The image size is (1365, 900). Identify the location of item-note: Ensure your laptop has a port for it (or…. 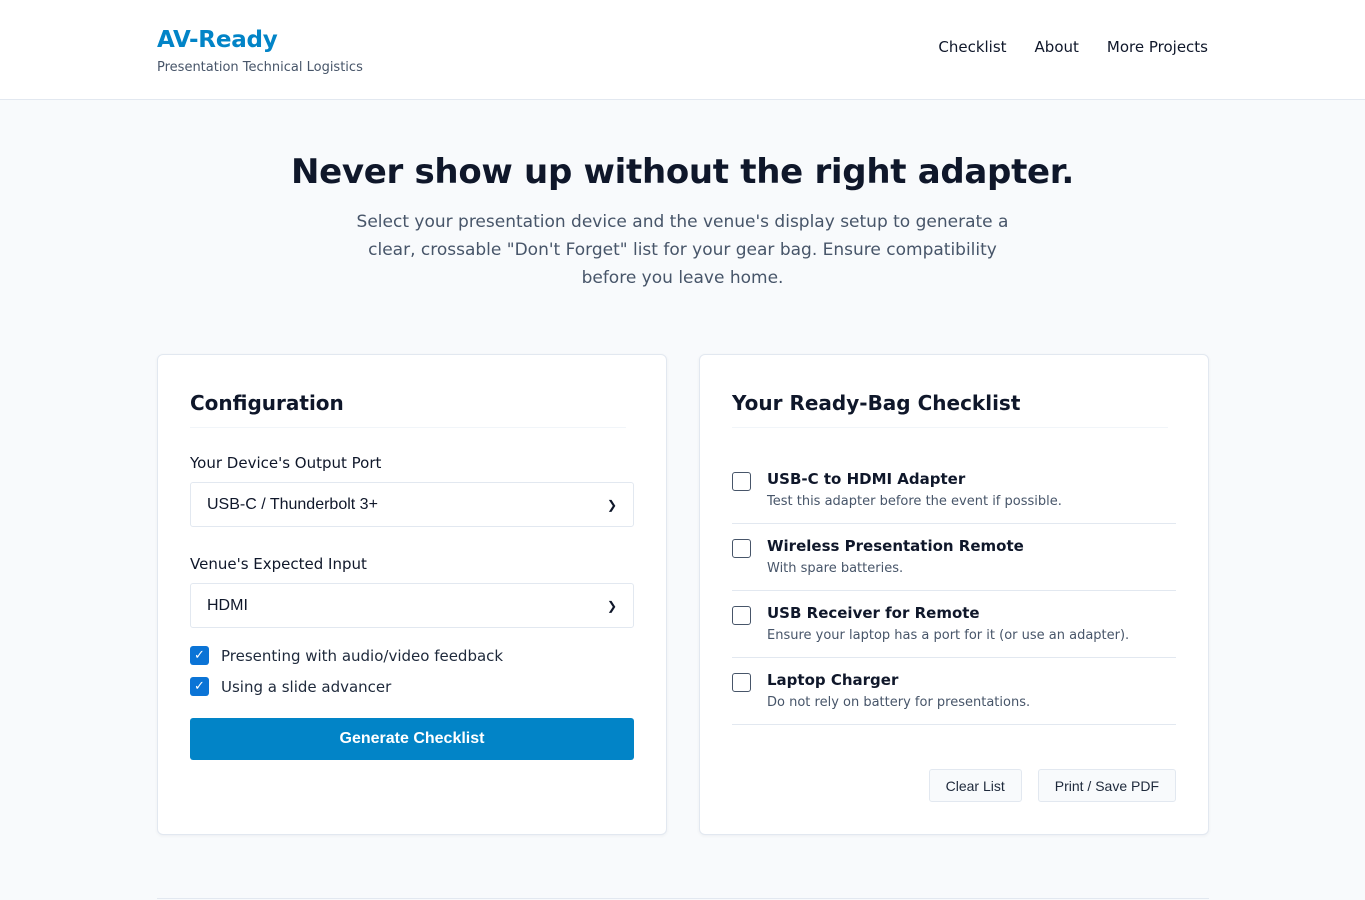
(948, 635).